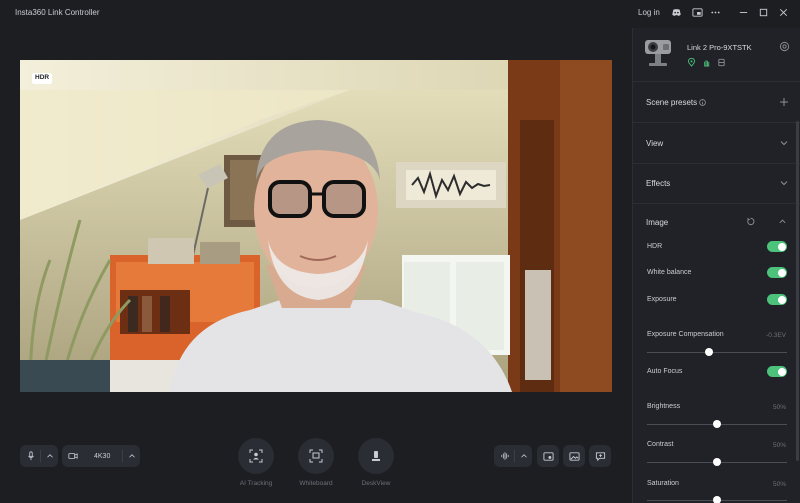  I want to click on brightness-slider, so click(717, 424).